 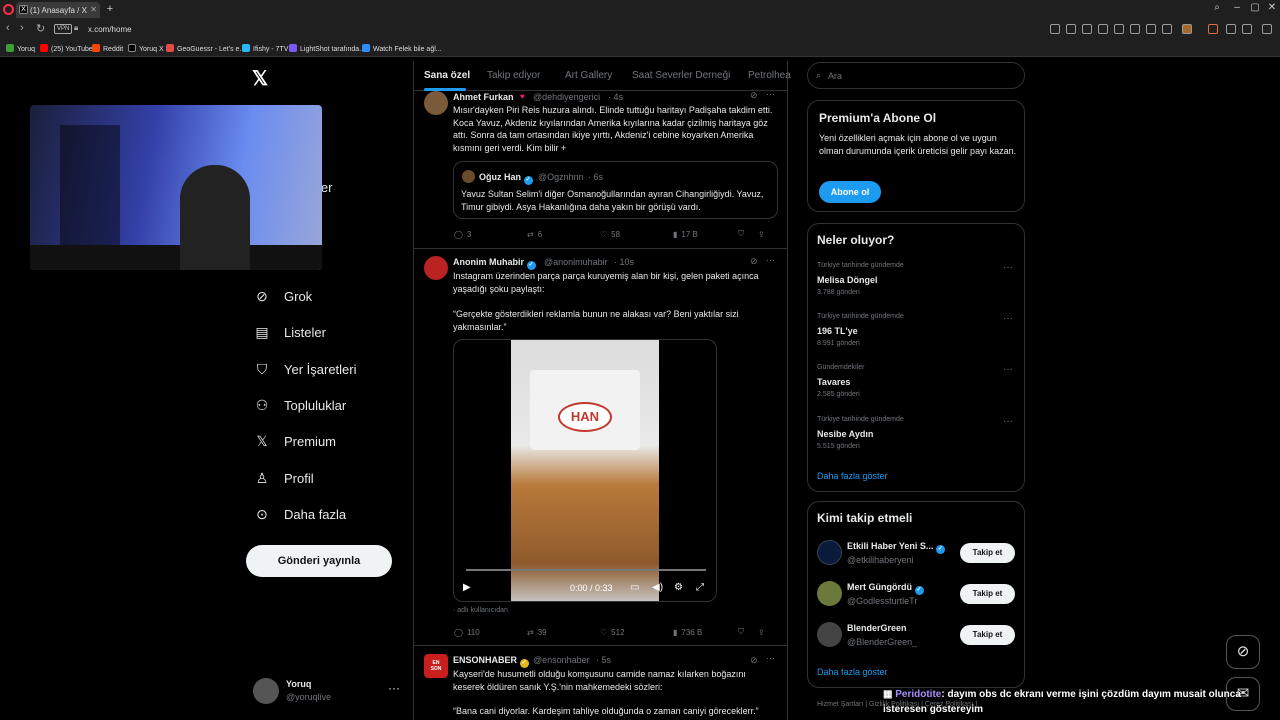 What do you see at coordinates (265, 48) in the screenshot?
I see `bookmark-item: Ifishy - 7TV` at bounding box center [265, 48].